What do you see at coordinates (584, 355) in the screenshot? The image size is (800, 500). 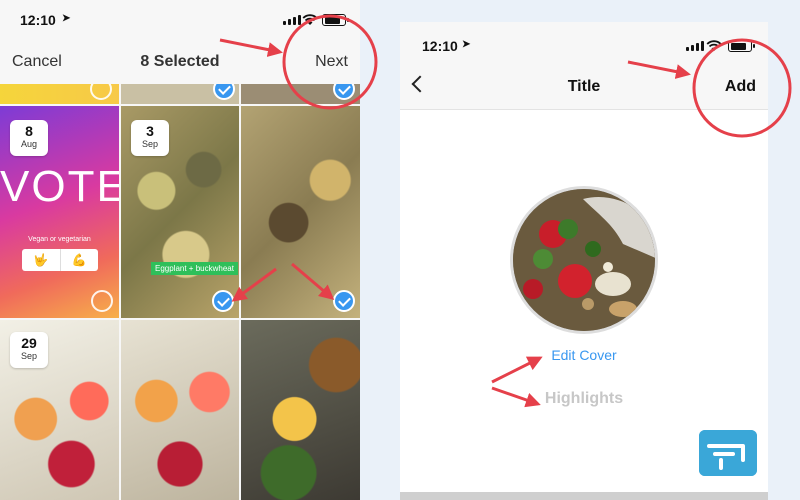 I see `edit-cover-link: Edit Cover` at bounding box center [584, 355].